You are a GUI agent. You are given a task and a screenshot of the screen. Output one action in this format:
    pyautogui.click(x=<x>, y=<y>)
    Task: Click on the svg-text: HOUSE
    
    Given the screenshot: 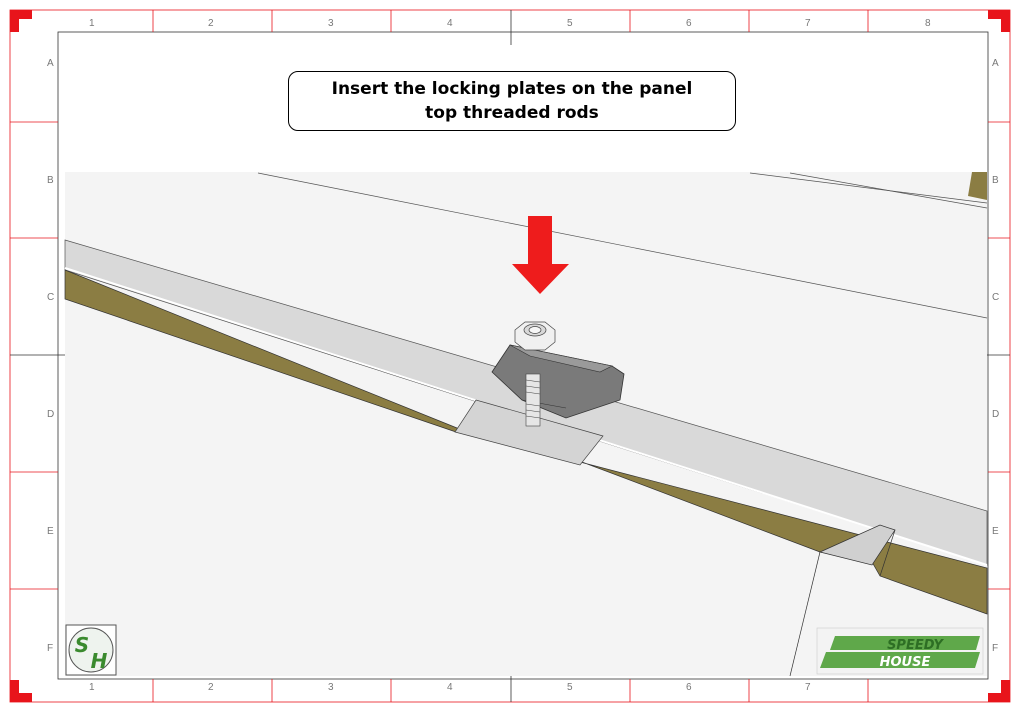 What is the action you would take?
    pyautogui.click(x=905, y=662)
    